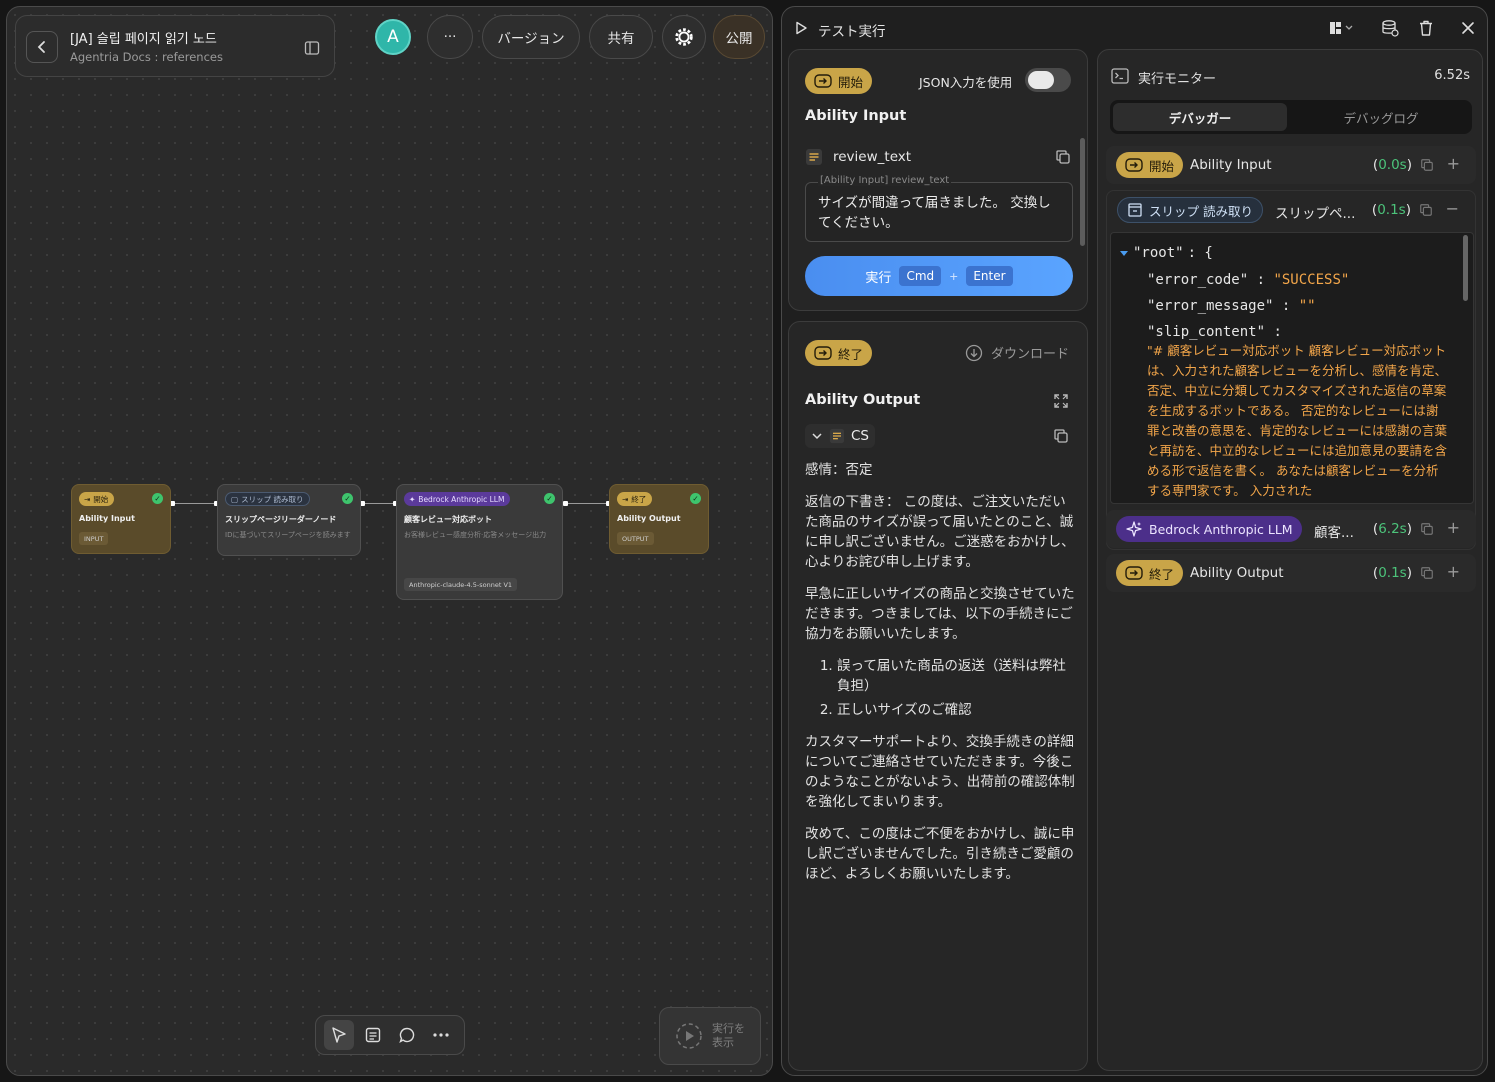  Describe the element at coordinates (739, 37) in the screenshot. I see `publish-button: 公開` at that location.